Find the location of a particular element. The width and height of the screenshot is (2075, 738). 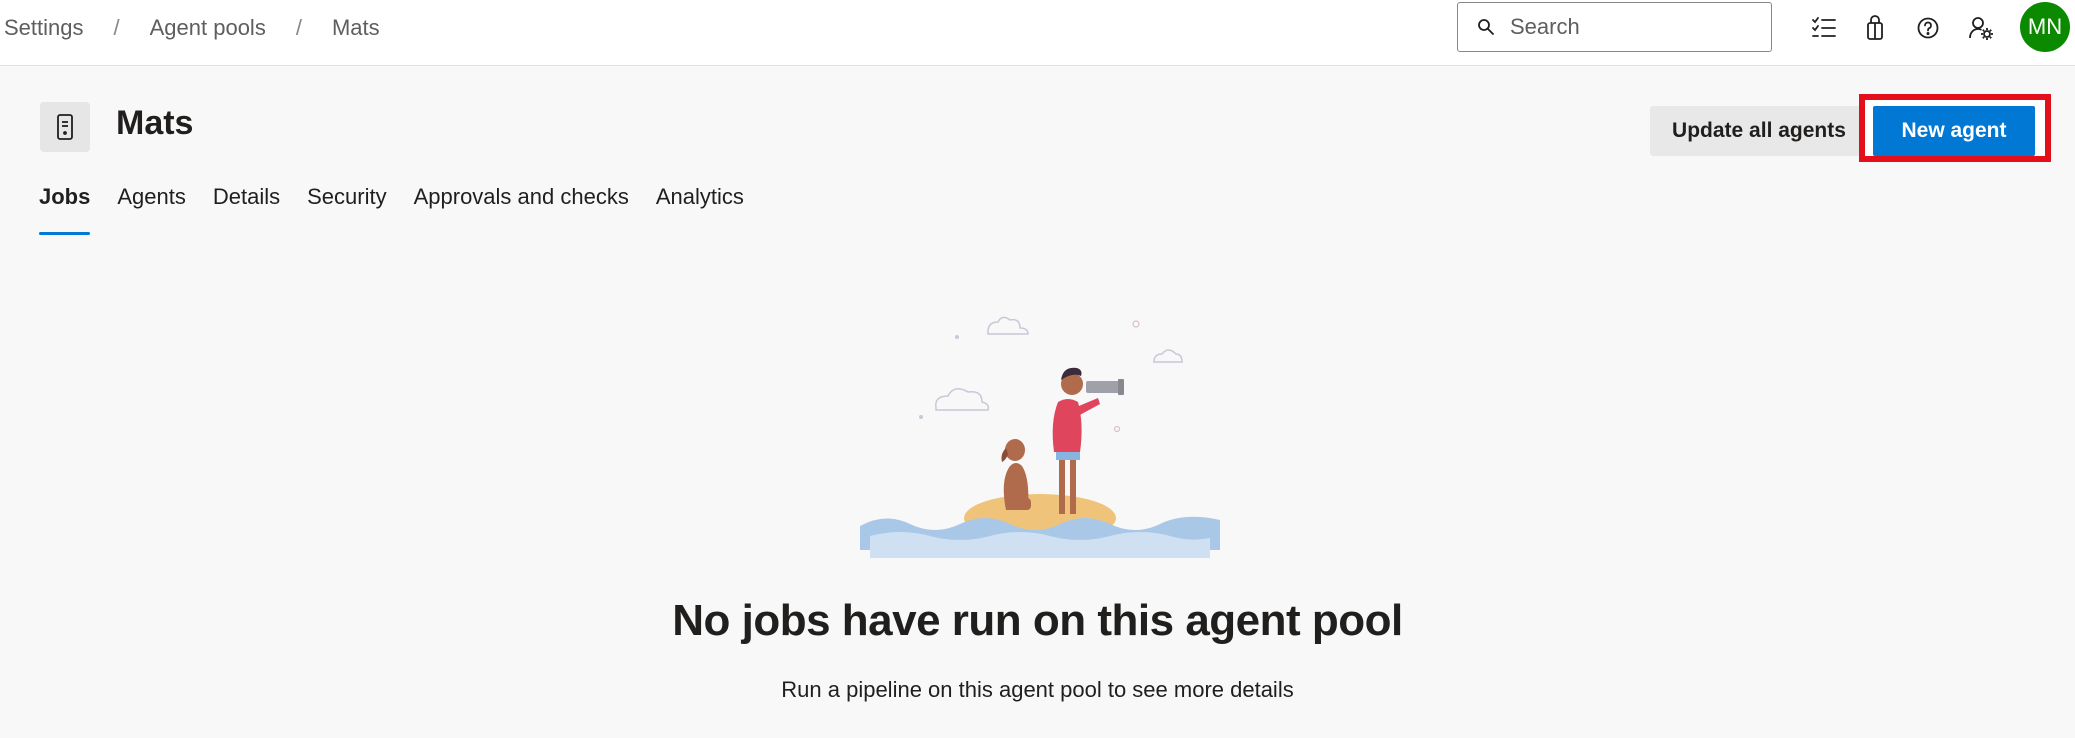

breadcrumb: Settings / Agent pools / Mats is located at coordinates (192, 28).